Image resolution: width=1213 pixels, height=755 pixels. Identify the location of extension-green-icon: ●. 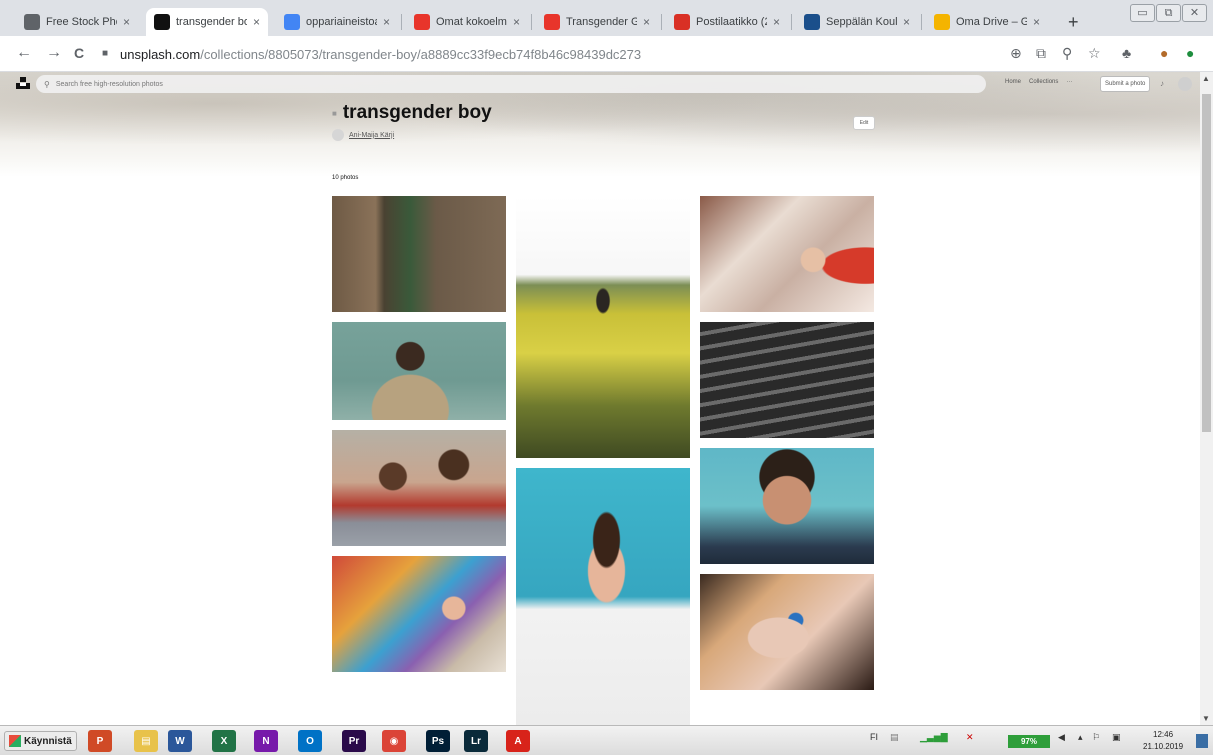
(1190, 53).